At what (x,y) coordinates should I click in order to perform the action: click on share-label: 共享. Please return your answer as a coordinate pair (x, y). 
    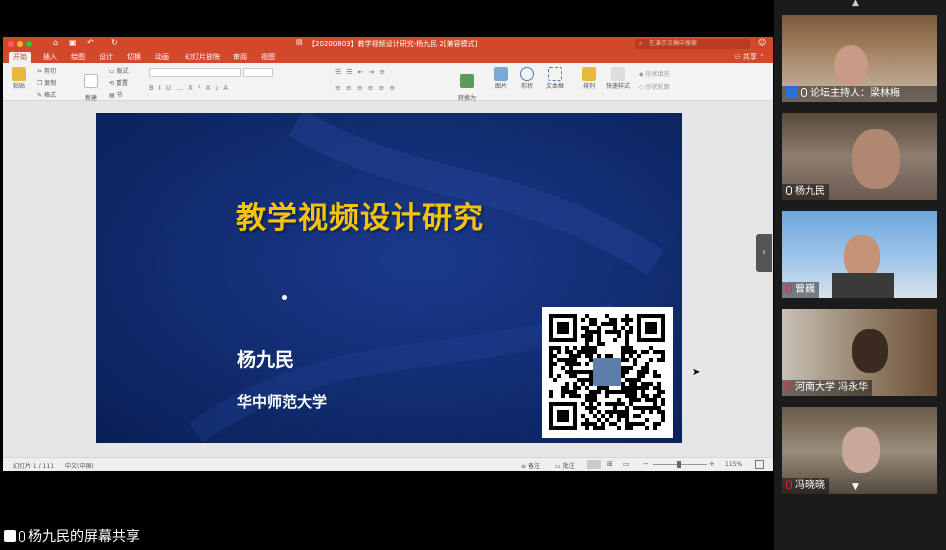
    Looking at the image, I should click on (749, 57).